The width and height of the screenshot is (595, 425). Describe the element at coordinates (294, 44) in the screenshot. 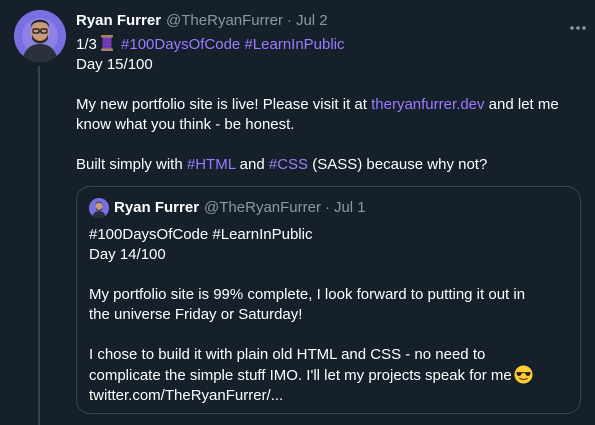

I see `hashtag-learninpublic: #LearnInPublic` at that location.